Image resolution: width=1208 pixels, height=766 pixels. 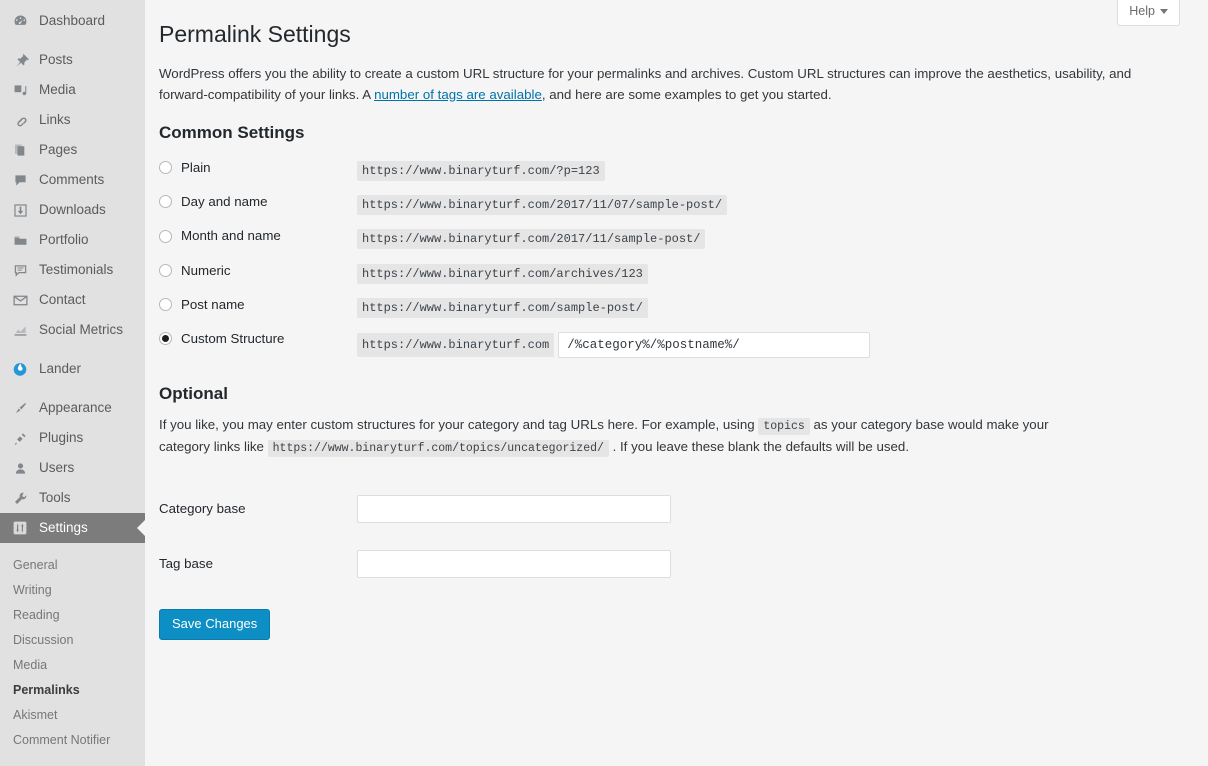 I want to click on sidebar-item-settings: Settings, so click(x=72, y=528).